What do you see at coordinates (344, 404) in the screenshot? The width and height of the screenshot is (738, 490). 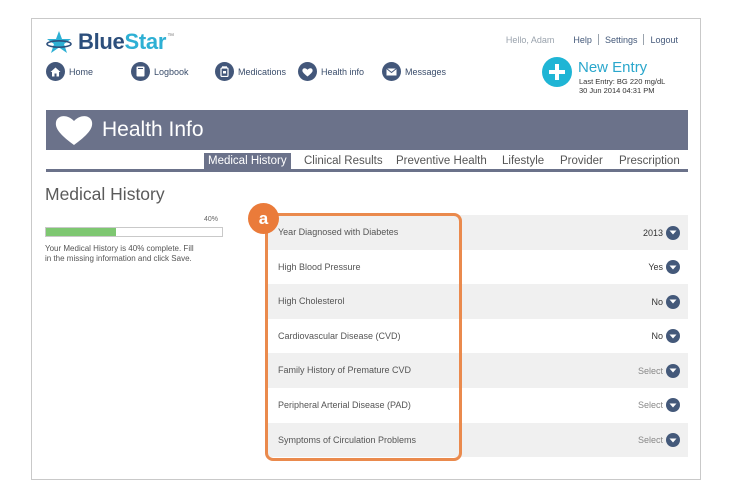 I see `row-label: Peripheral Arterial Disease (PAD)` at bounding box center [344, 404].